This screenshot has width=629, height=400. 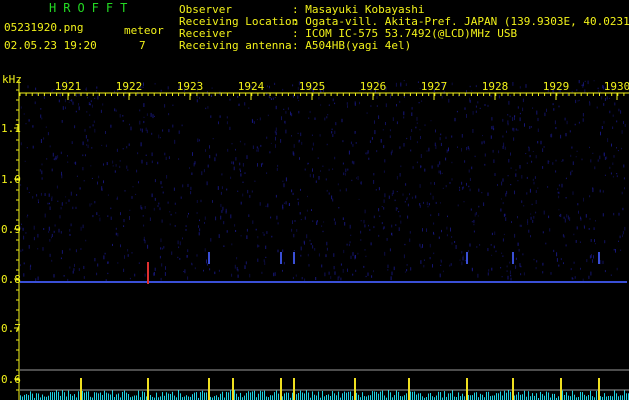 What do you see at coordinates (323, 282) in the screenshot?
I see `carrier-line-segment` at bounding box center [323, 282].